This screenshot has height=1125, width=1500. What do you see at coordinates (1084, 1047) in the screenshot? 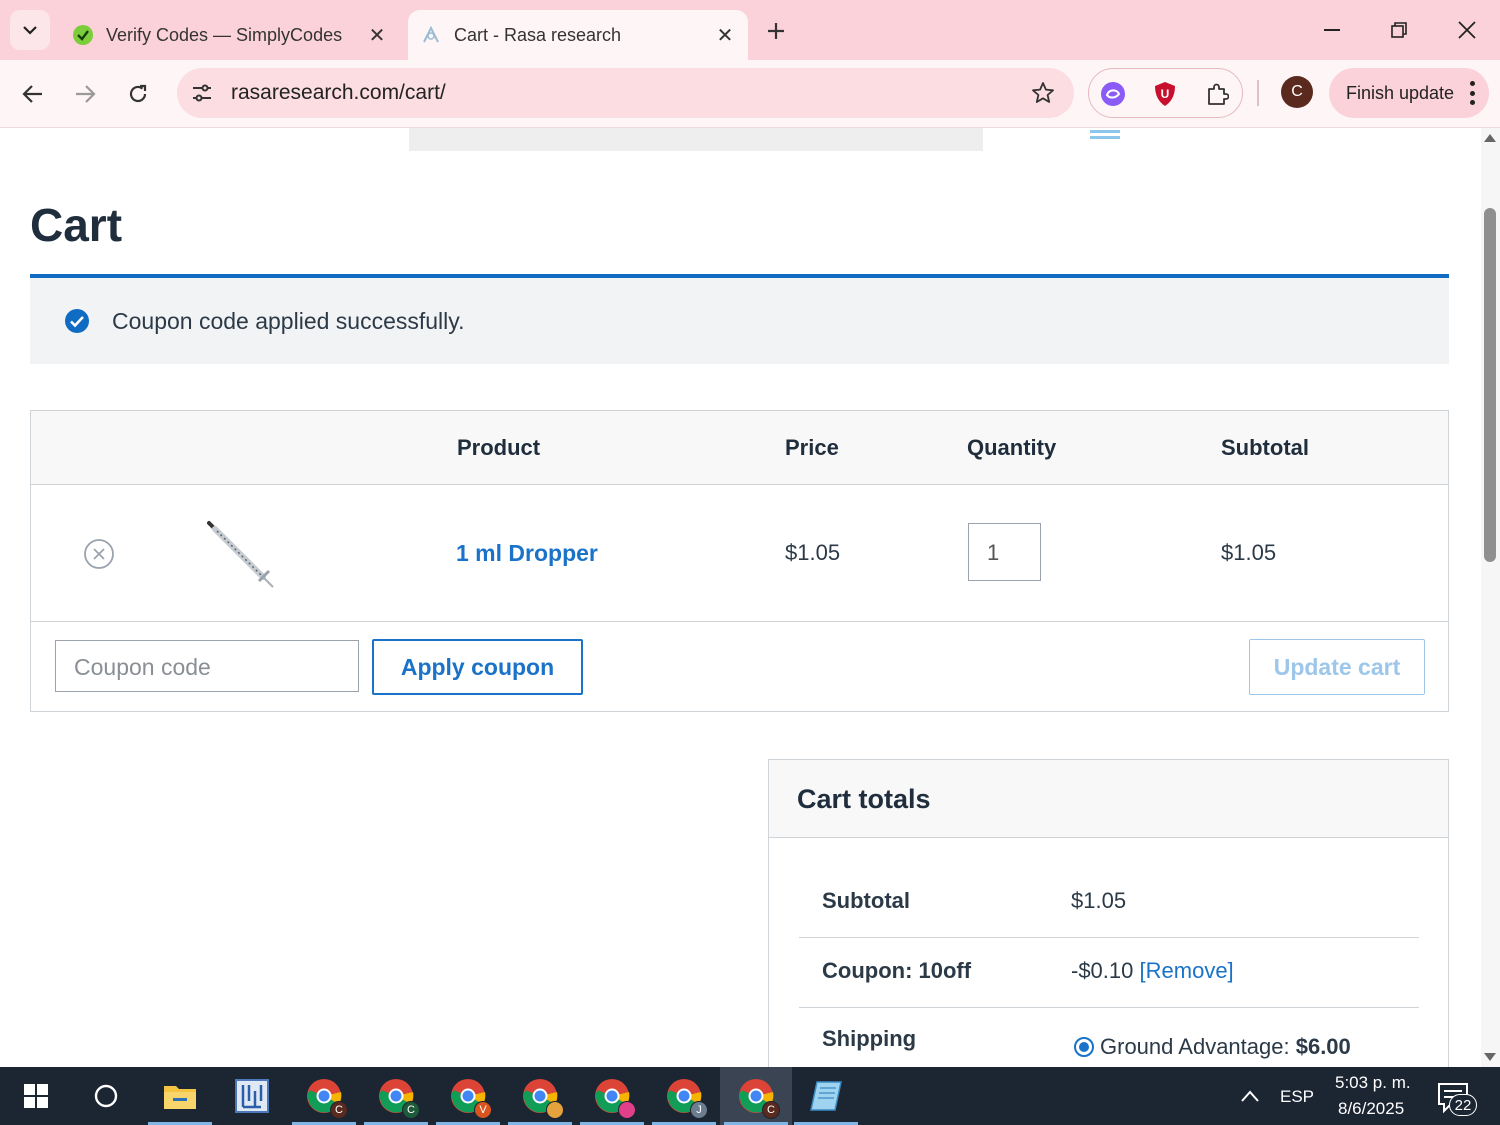
I see `shipping-radio` at bounding box center [1084, 1047].